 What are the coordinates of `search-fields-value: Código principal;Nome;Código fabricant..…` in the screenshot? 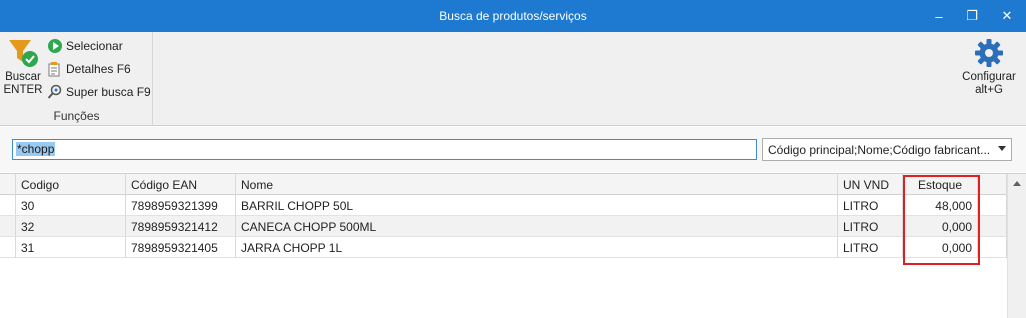 It's located at (879, 150).